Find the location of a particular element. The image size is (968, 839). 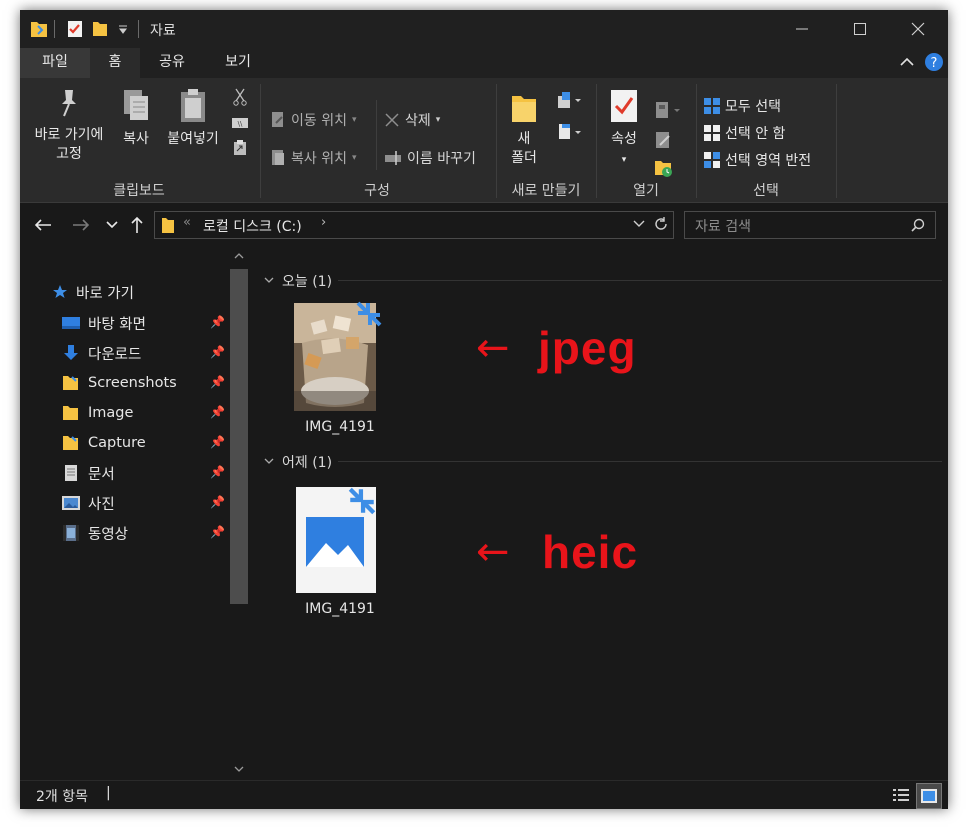

address-path: 로컬 디스크 (C:) is located at coordinates (252, 226).